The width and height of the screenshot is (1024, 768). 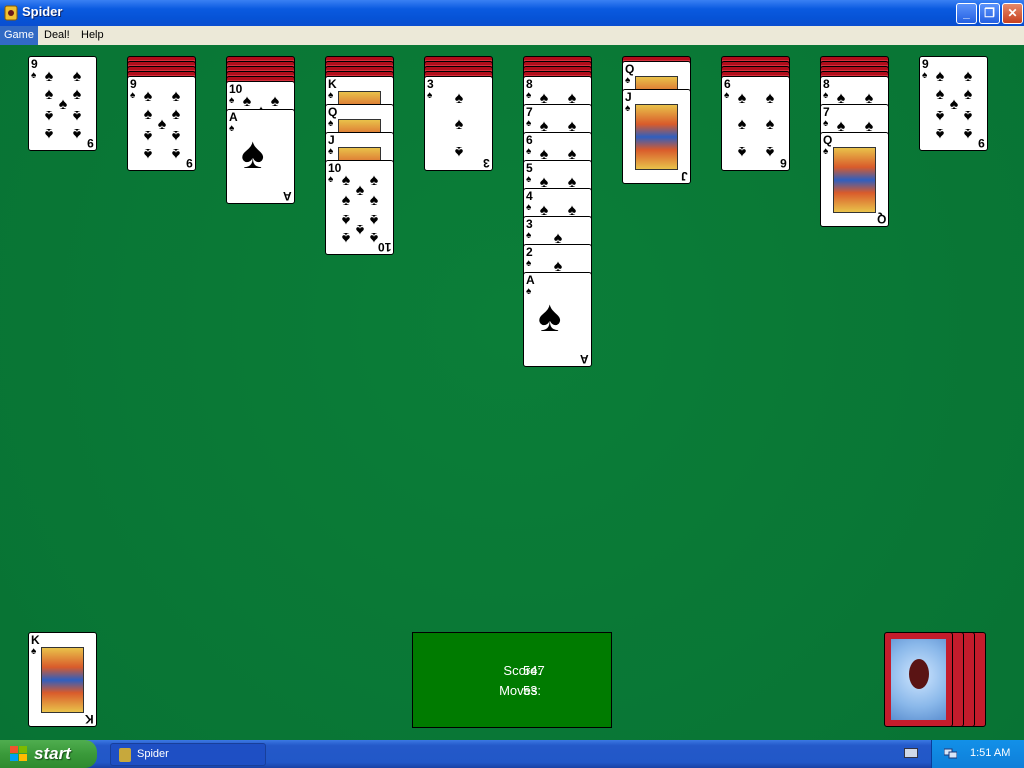 I want to click on card-6-spades: 6♠6♠♠♠♠♠♠, so click(x=755, y=123).